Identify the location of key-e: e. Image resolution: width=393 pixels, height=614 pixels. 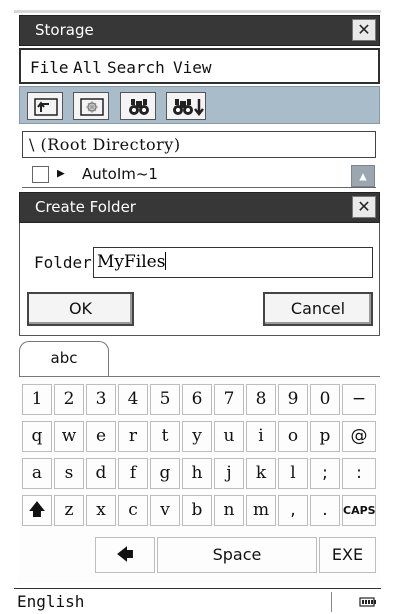
(101, 436).